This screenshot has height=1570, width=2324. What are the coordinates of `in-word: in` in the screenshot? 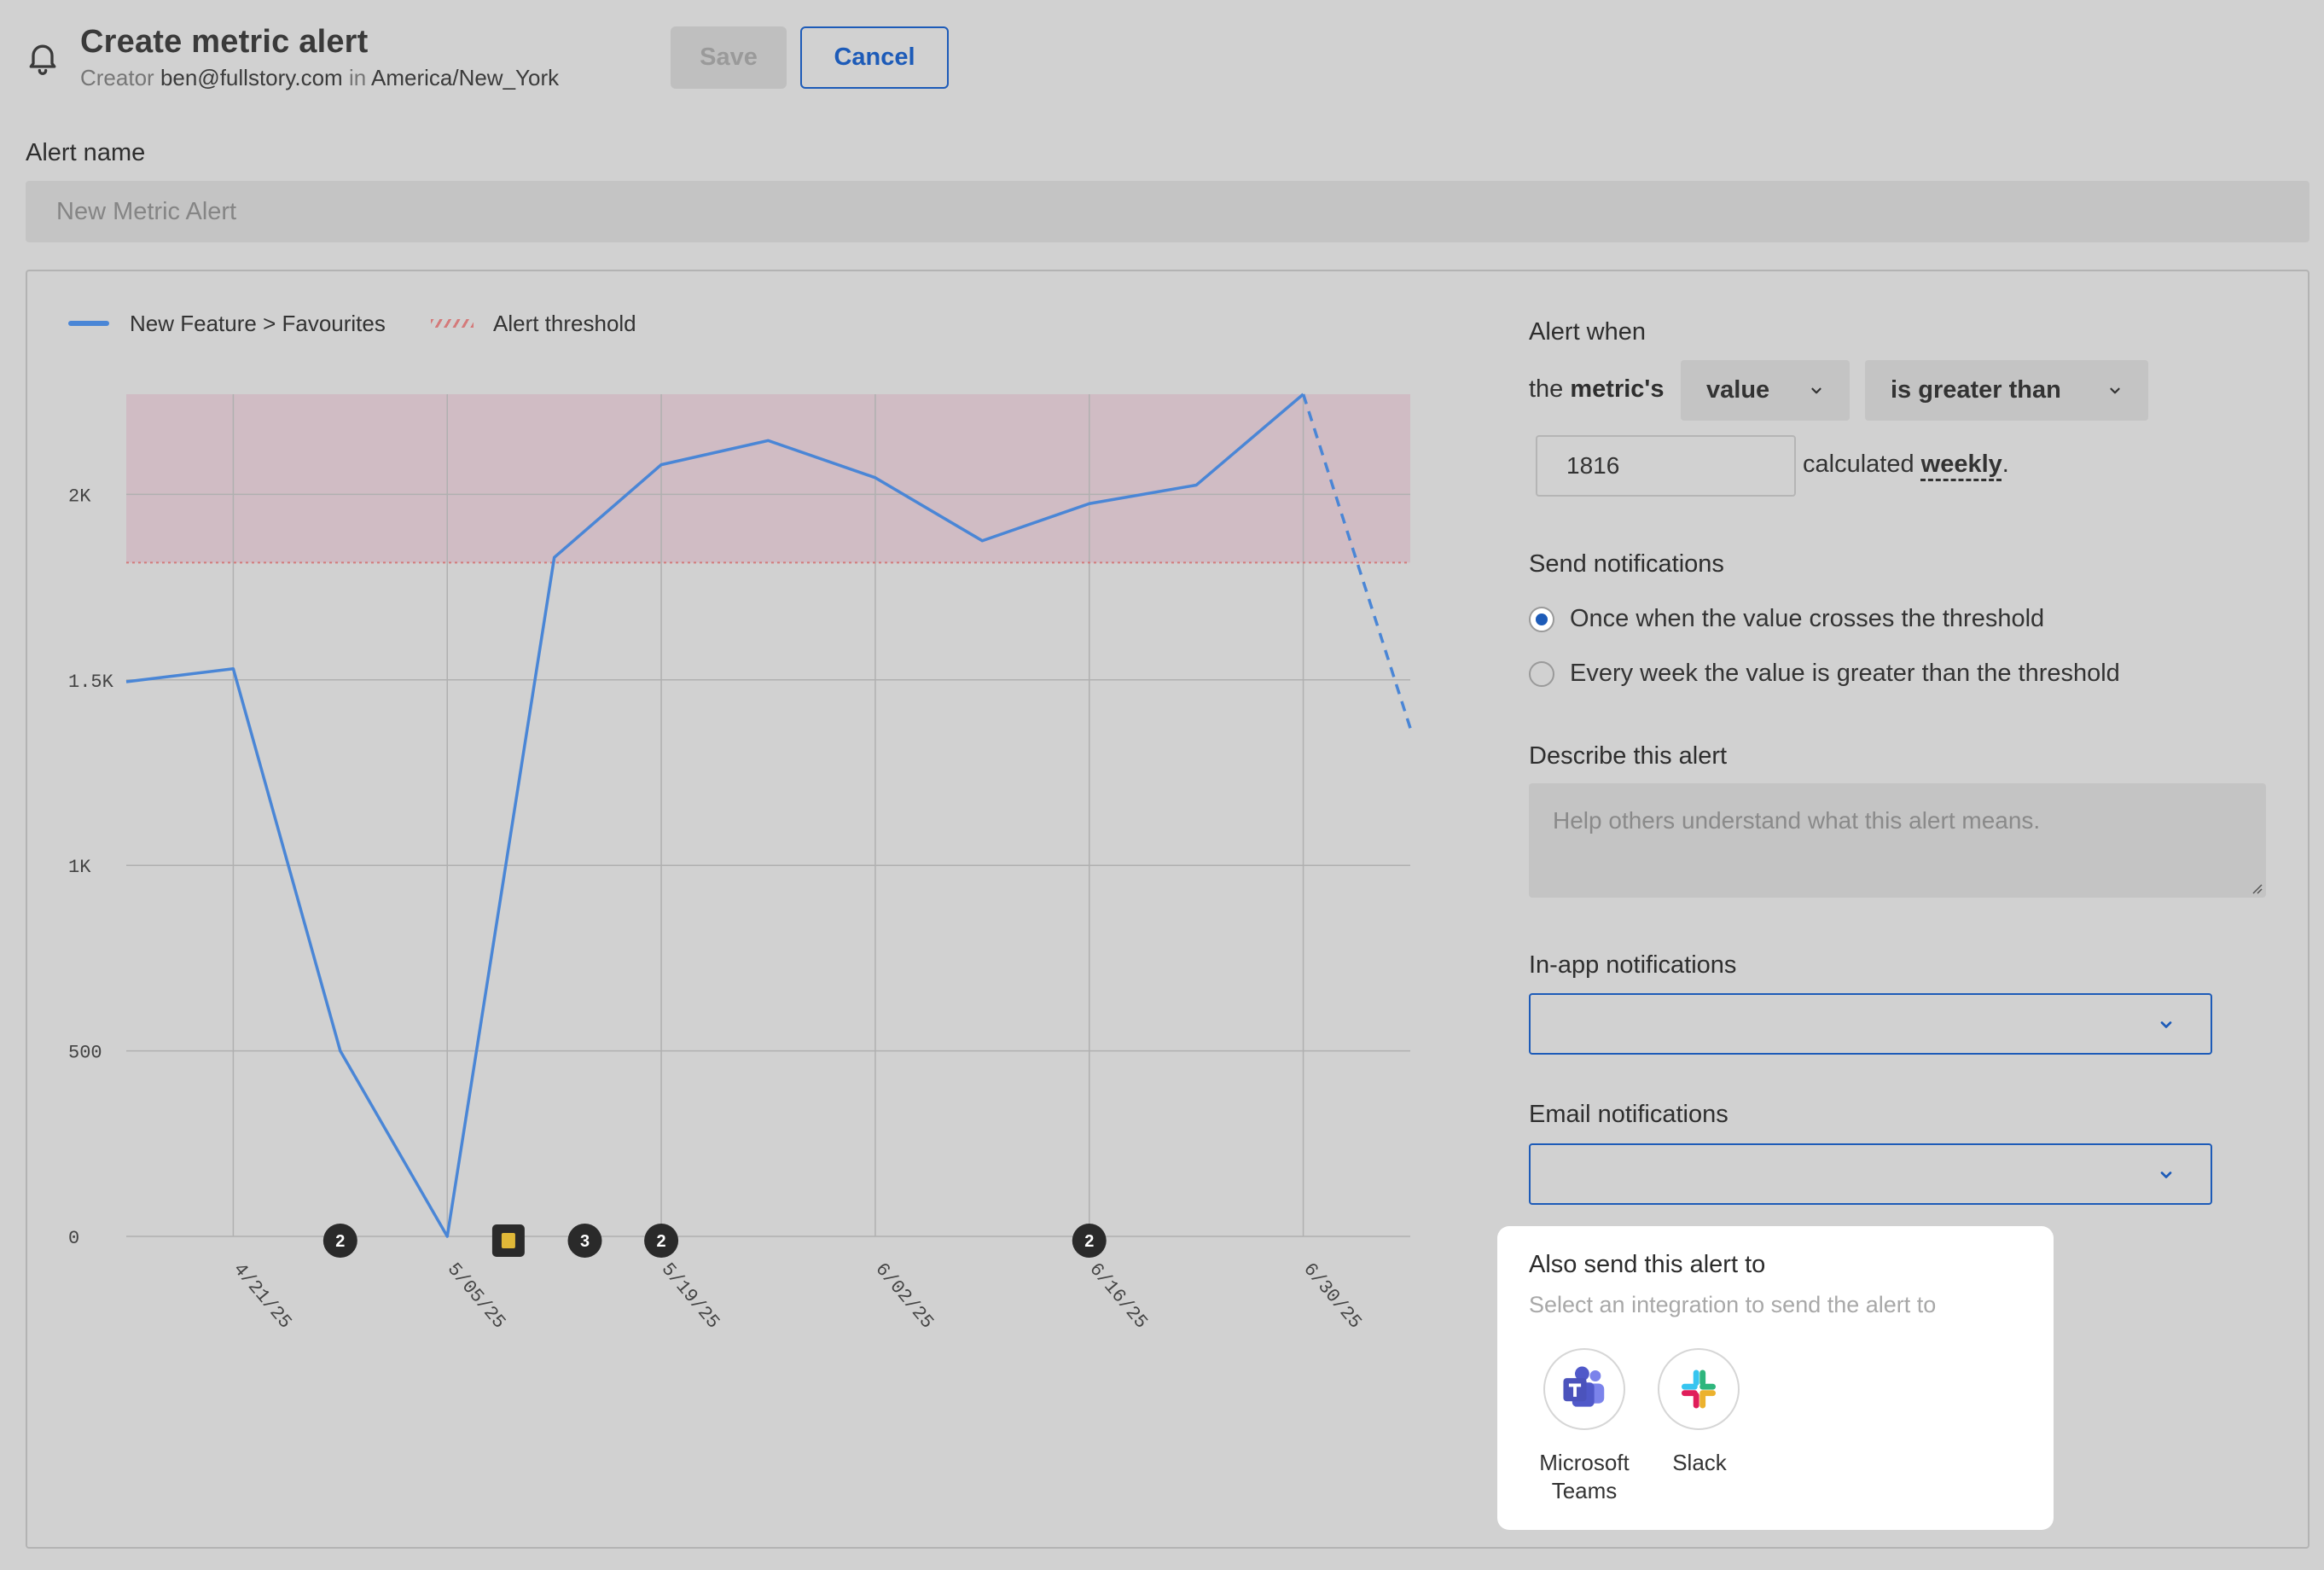 It's located at (357, 77).